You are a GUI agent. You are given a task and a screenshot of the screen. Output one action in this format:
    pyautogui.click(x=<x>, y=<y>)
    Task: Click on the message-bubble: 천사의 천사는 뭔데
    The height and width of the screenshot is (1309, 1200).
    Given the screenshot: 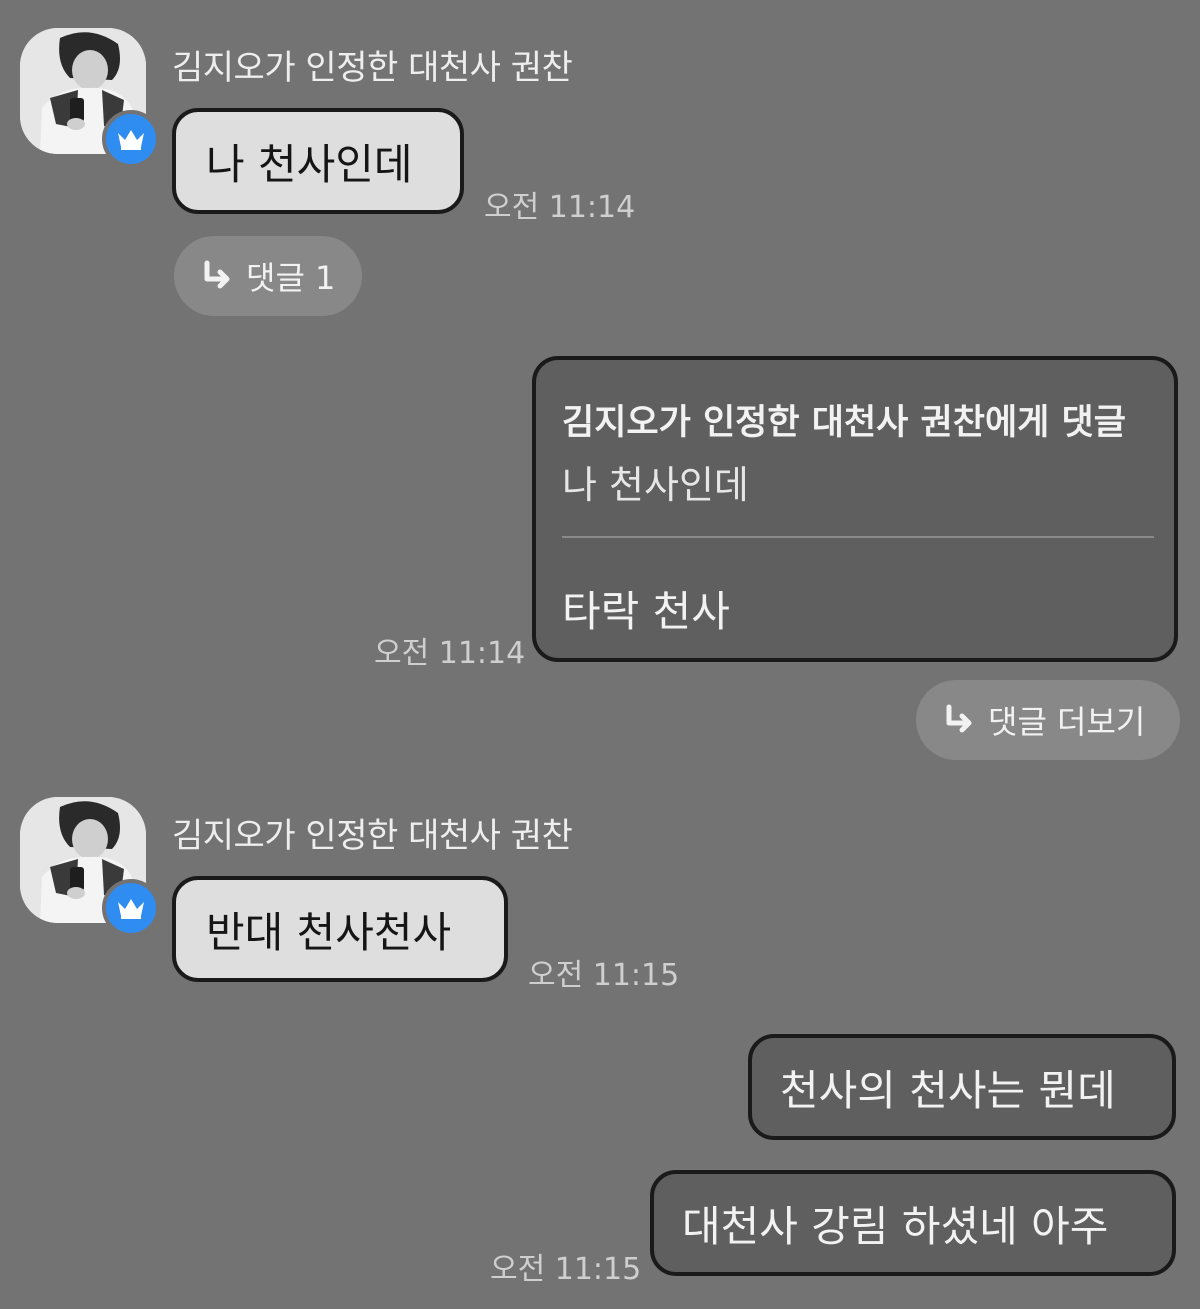 What is the action you would take?
    pyautogui.click(x=962, y=1087)
    